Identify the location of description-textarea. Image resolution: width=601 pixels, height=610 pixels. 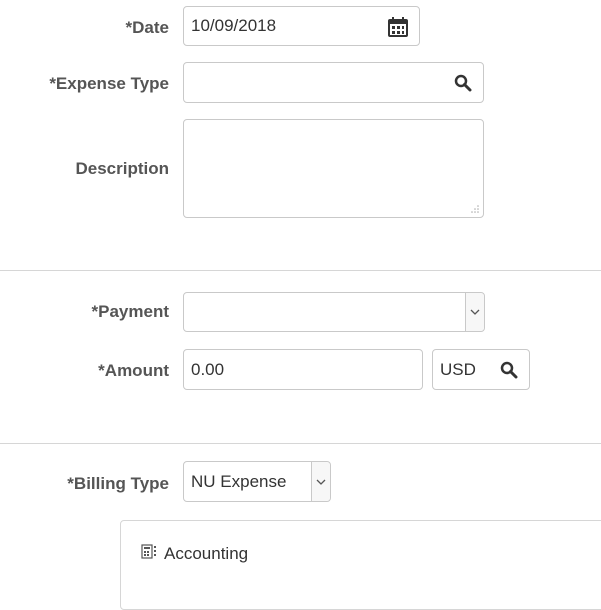
(333, 168).